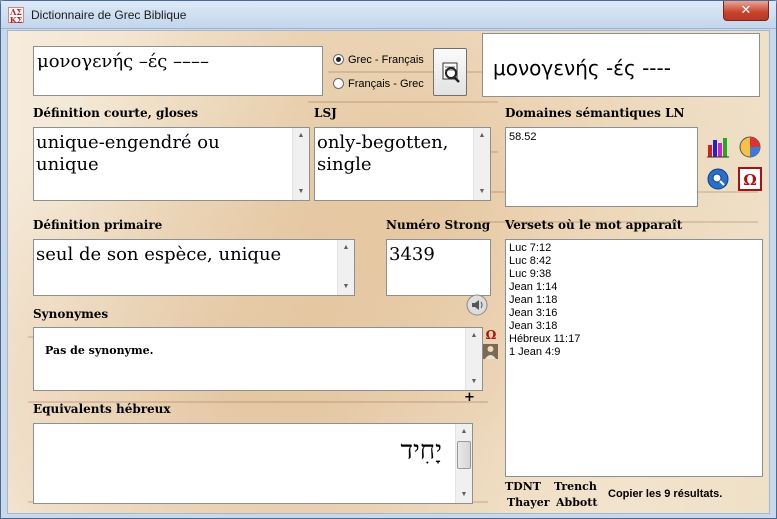 The height and width of the screenshot is (519, 777). What do you see at coordinates (523, 486) in the screenshot?
I see `tdnt-link: TDNT` at bounding box center [523, 486].